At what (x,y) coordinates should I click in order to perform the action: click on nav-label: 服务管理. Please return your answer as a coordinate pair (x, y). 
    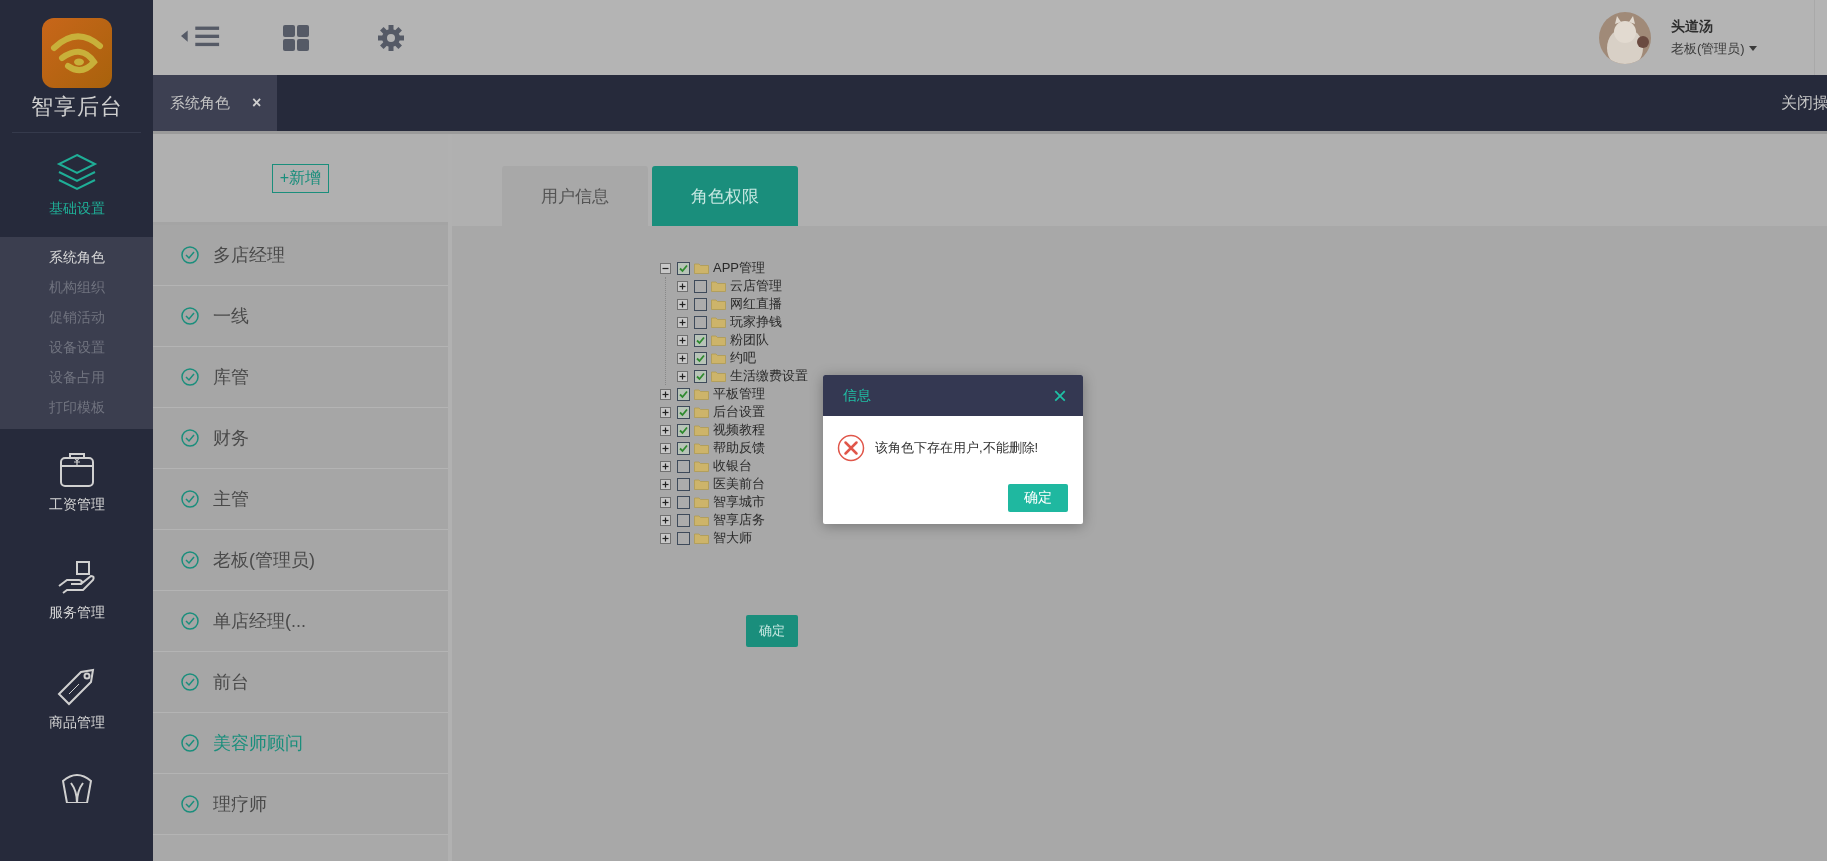
    Looking at the image, I should click on (76, 613).